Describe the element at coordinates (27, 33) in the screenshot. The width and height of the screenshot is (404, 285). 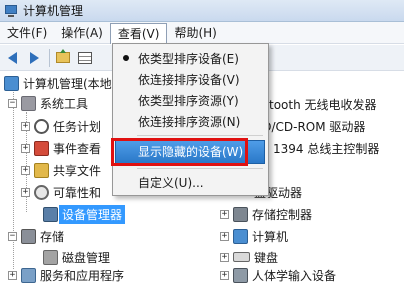
I see `menu-file: 文件(F)` at that location.